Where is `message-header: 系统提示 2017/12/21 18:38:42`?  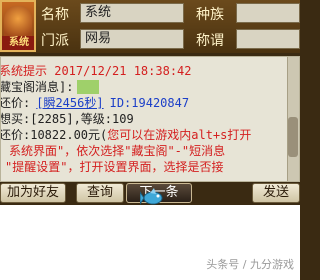
message-header: 系统提示 2017/12/21 18:38:42 is located at coordinates (96, 71).